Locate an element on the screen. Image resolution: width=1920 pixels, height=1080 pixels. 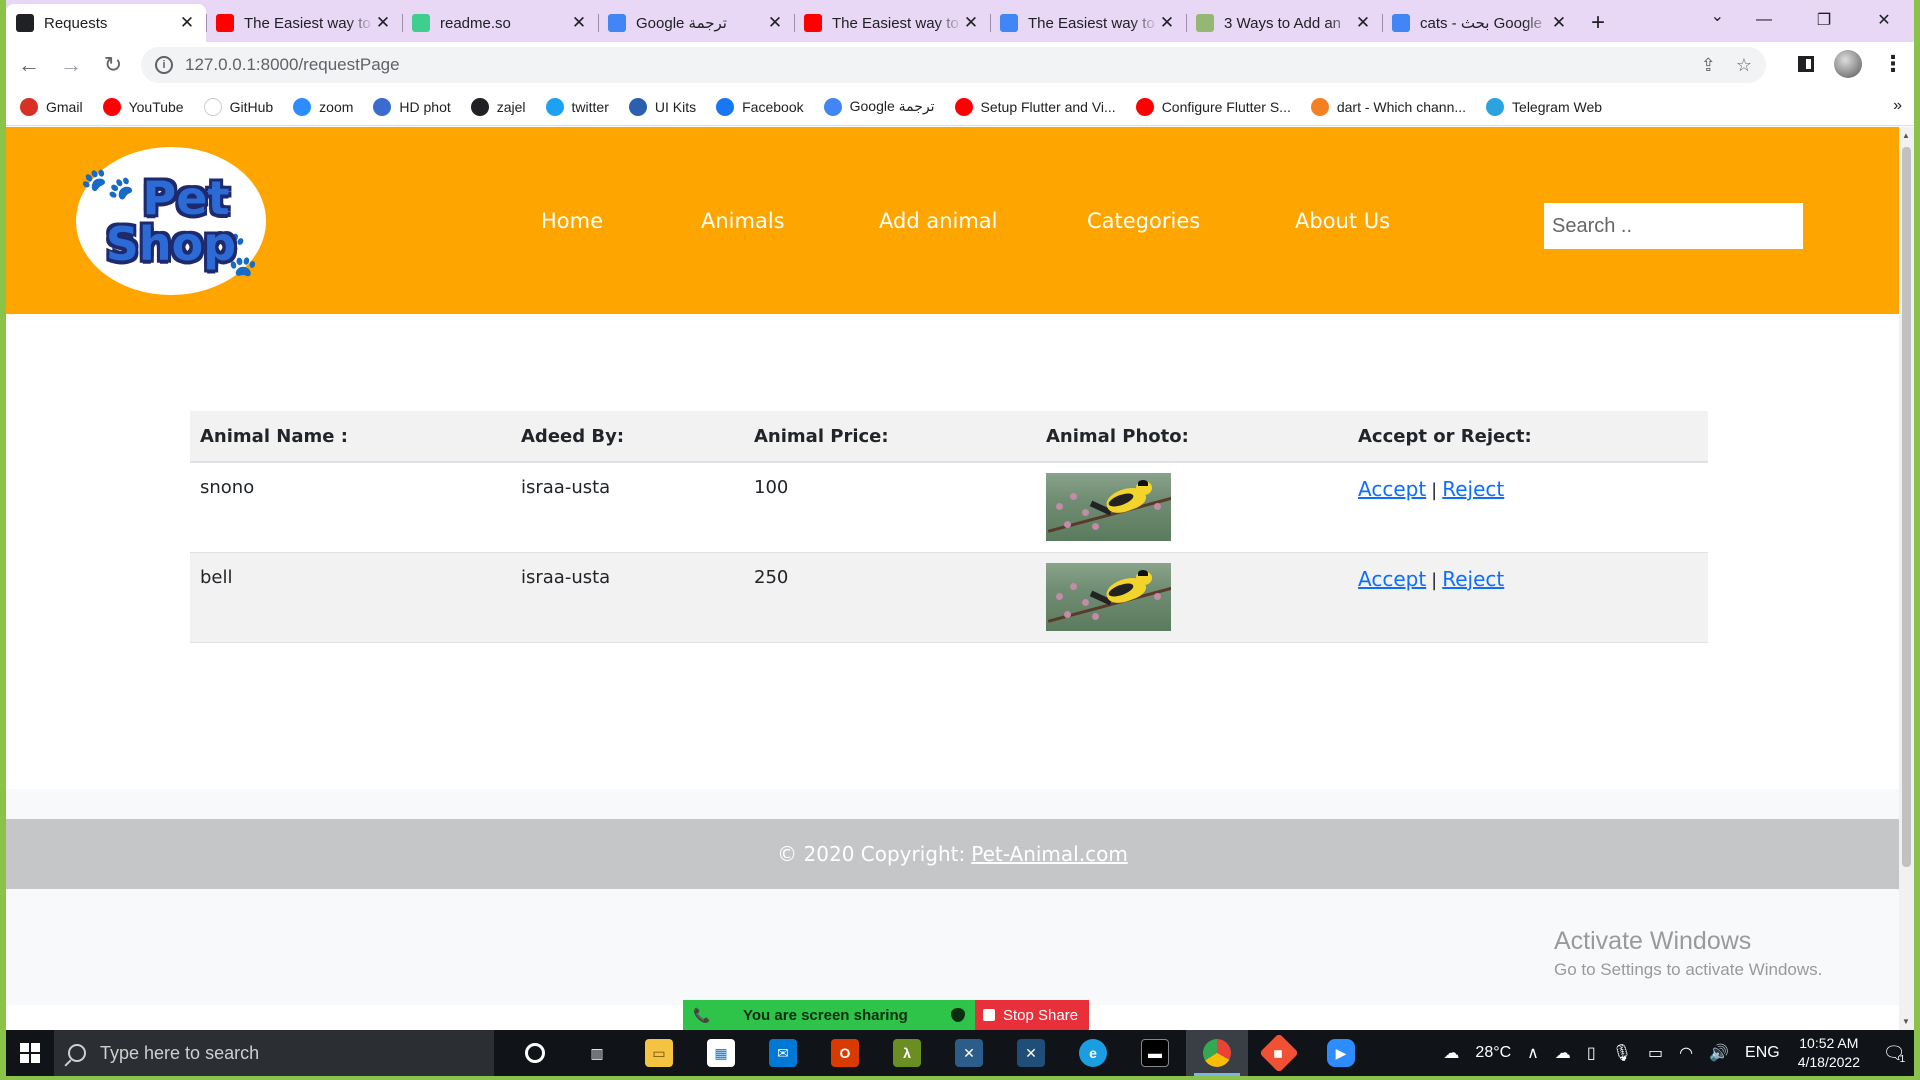
bookmark-label: Facebook is located at coordinates (773, 106).